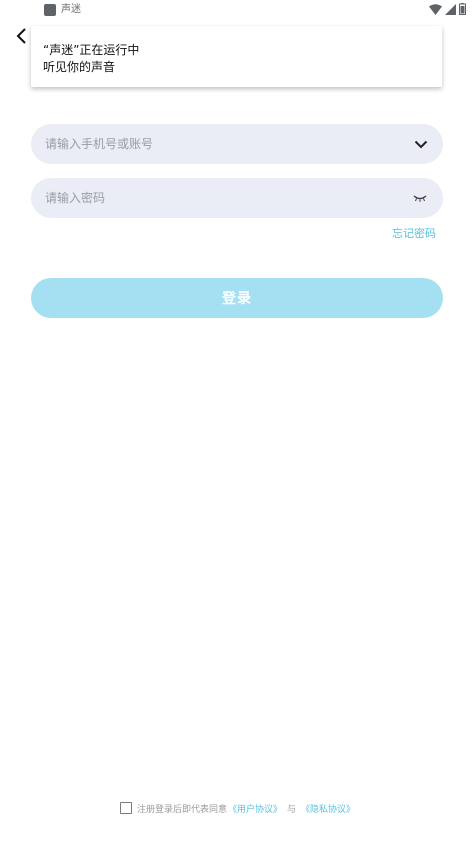 Image resolution: width=474 pixels, height=842 pixels. I want to click on agreement-checkbox, so click(126, 808).